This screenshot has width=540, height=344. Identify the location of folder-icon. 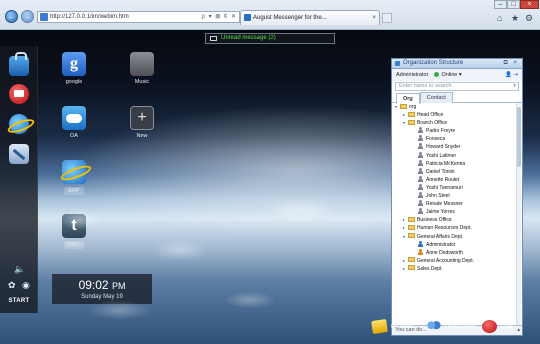
(411, 227).